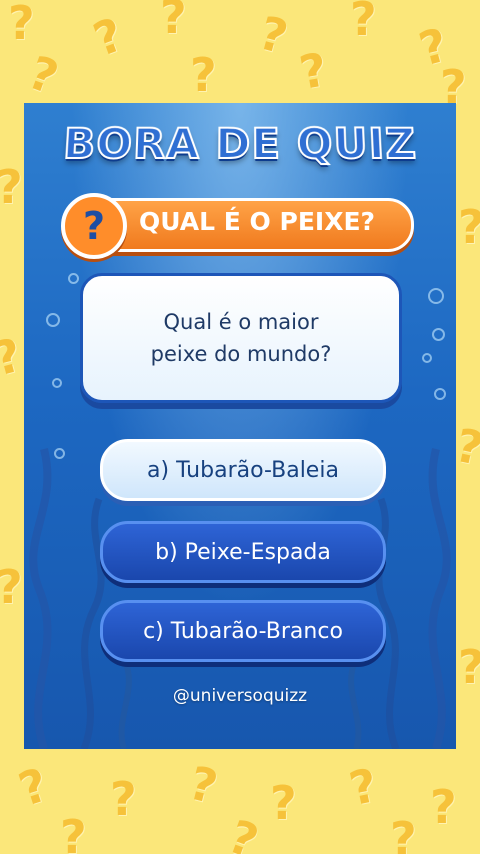  What do you see at coordinates (257, 221) in the screenshot?
I see `category-label: QUAL É O PEIXE?` at bounding box center [257, 221].